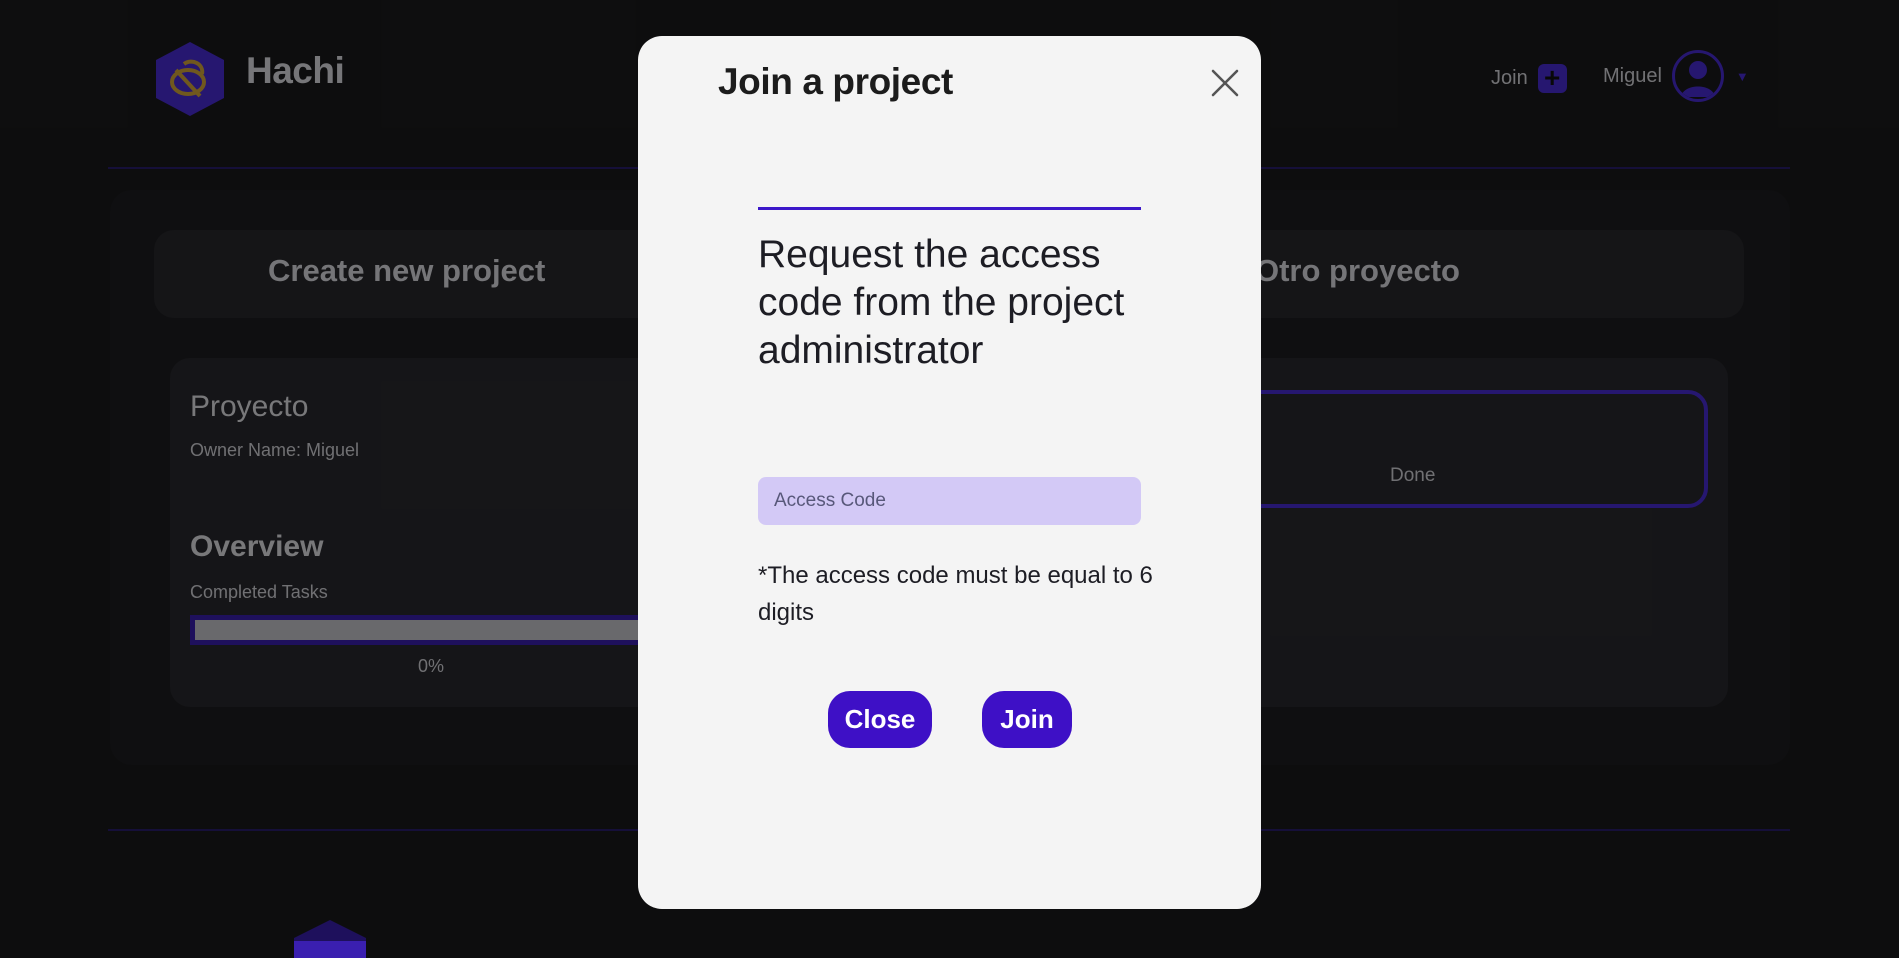 This screenshot has height=958, width=1899. I want to click on modal-title: Join a project, so click(835, 81).